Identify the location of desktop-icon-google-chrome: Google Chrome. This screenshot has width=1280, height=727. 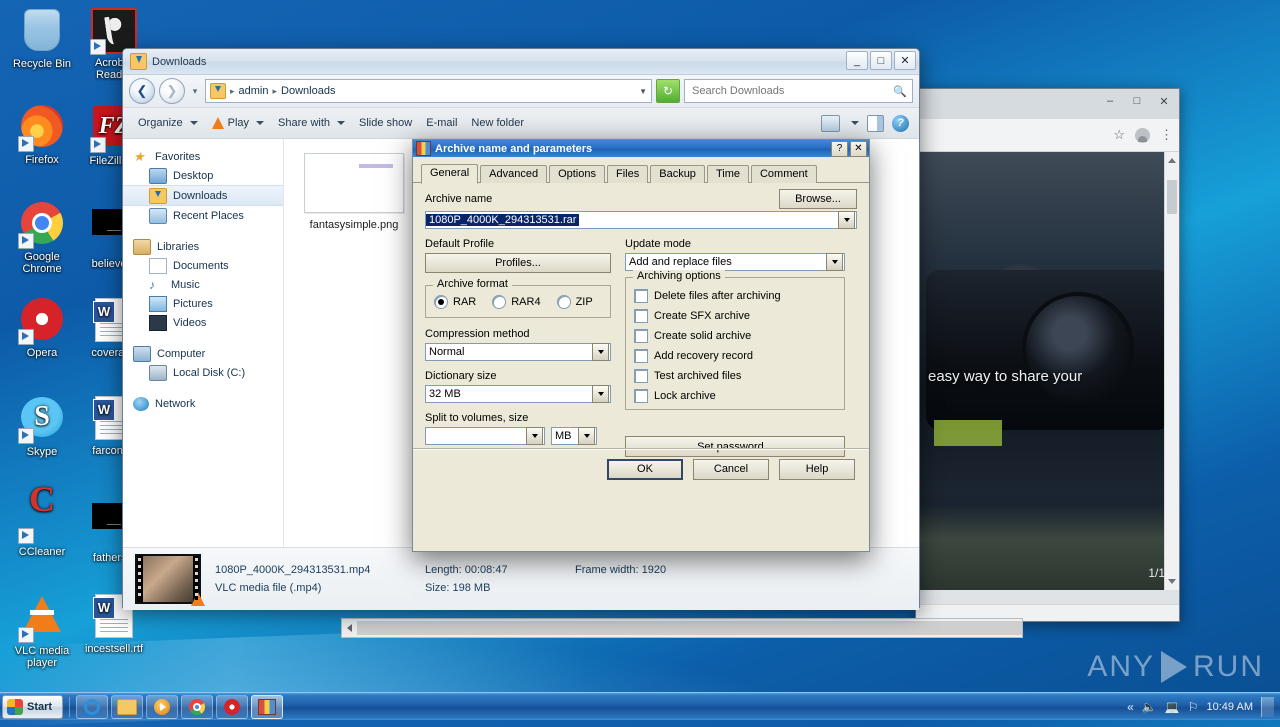
(42, 237).